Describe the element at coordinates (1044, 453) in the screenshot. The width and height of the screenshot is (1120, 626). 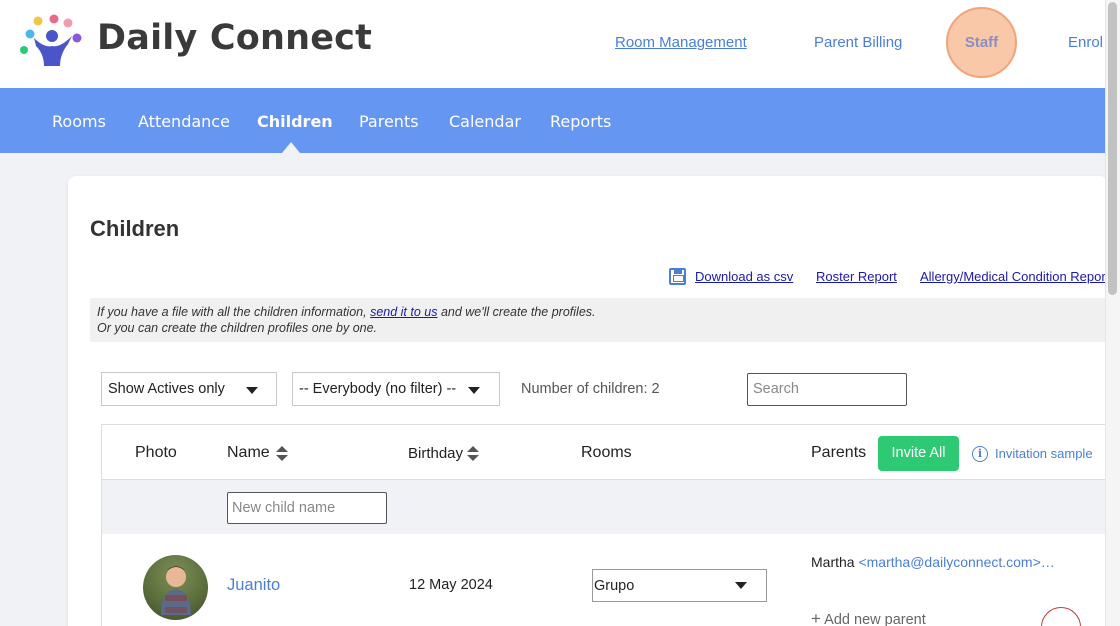
I see `invitation-sample-link: Invitation sample` at that location.